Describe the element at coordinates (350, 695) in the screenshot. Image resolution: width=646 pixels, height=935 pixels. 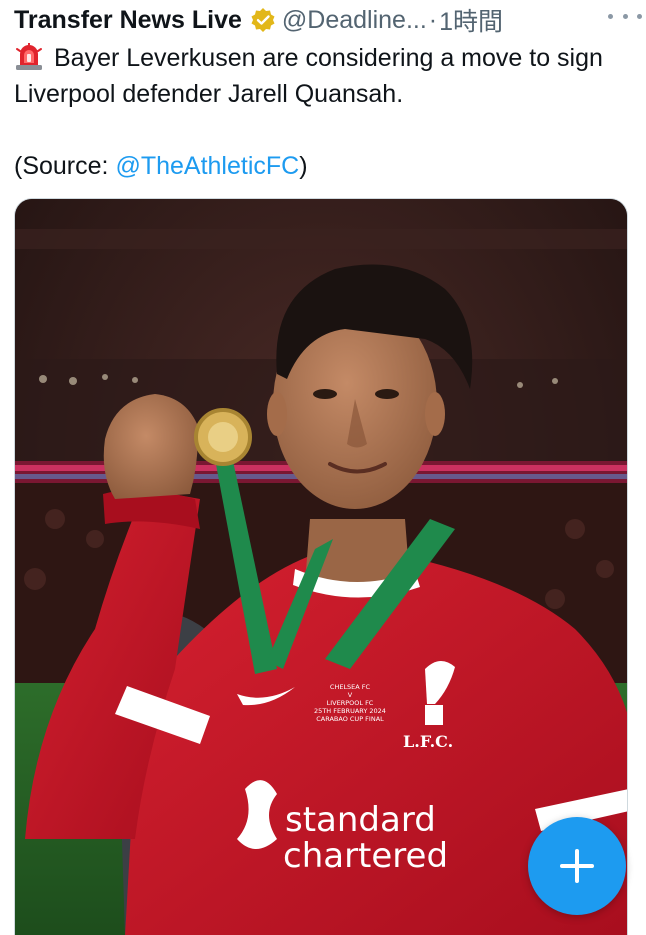
I see `jersey-print-line-2: V` at that location.